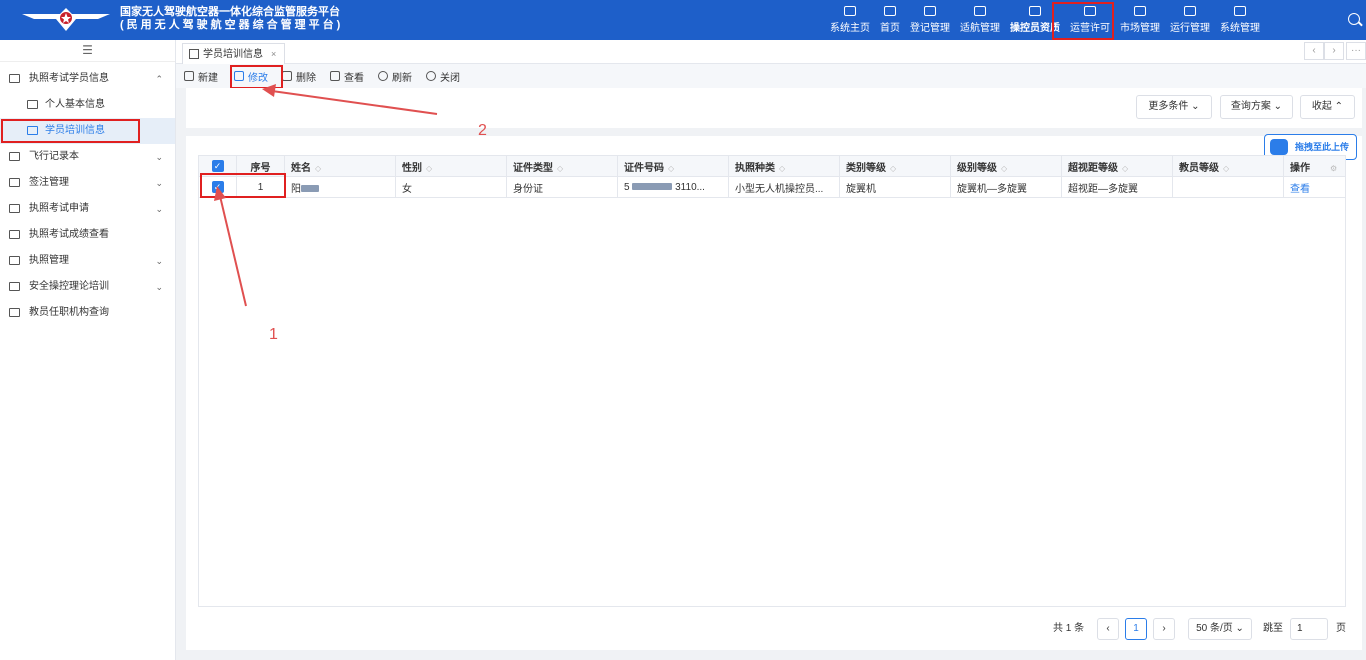 This screenshot has width=1366, height=660. I want to click on redacted-mask, so click(652, 187).